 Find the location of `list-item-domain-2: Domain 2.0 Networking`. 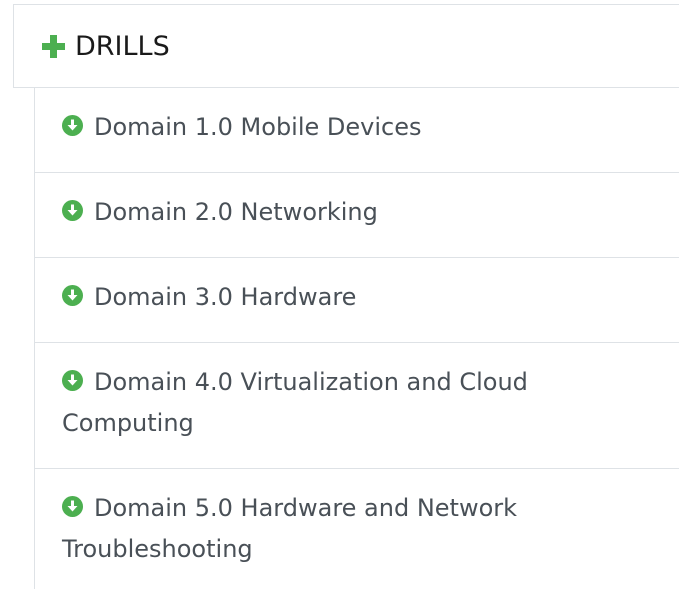

list-item-domain-2: Domain 2.0 Networking is located at coordinates (357, 215).